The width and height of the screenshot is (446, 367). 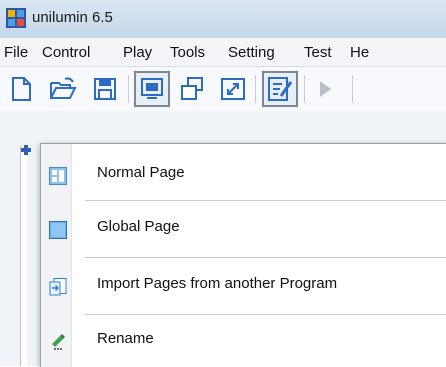 I want to click on add-page-icon-stroke, so click(x=26, y=150).